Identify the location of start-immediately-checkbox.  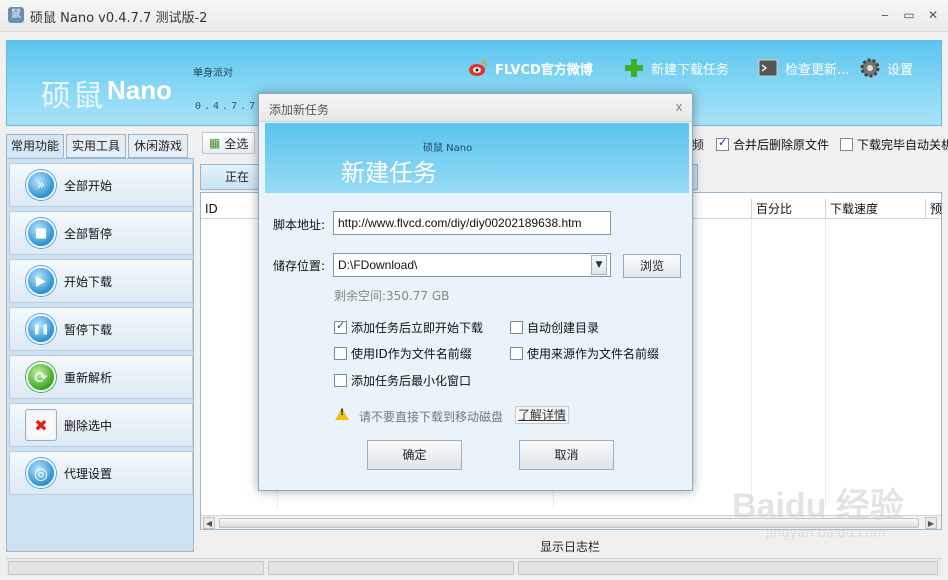
(340, 326).